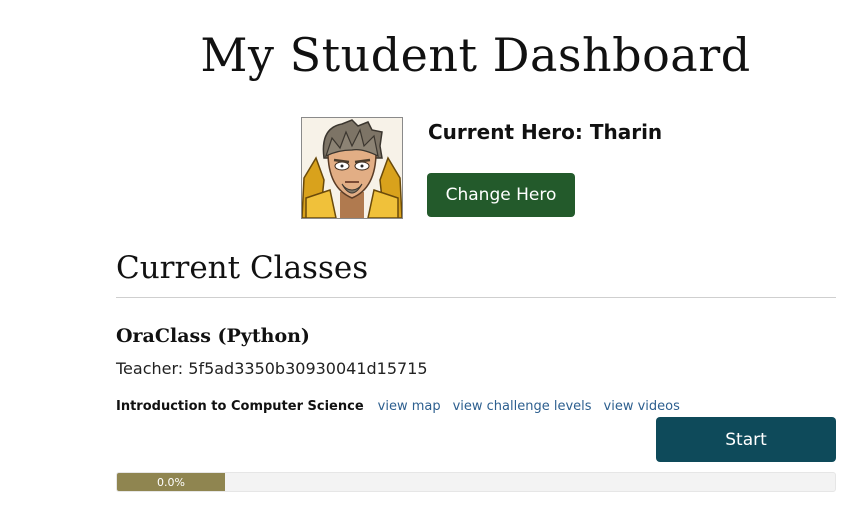 Image resolution: width=861 pixels, height=530 pixels. Describe the element at coordinates (501, 195) in the screenshot. I see `change-hero-button: Change Hero` at that location.